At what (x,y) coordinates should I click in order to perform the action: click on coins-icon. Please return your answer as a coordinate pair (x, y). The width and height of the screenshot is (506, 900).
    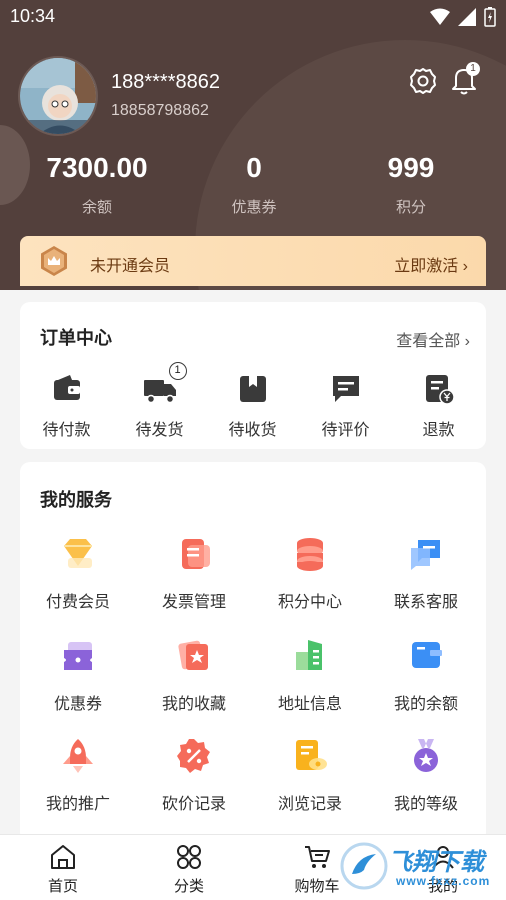
    Looking at the image, I should click on (310, 554).